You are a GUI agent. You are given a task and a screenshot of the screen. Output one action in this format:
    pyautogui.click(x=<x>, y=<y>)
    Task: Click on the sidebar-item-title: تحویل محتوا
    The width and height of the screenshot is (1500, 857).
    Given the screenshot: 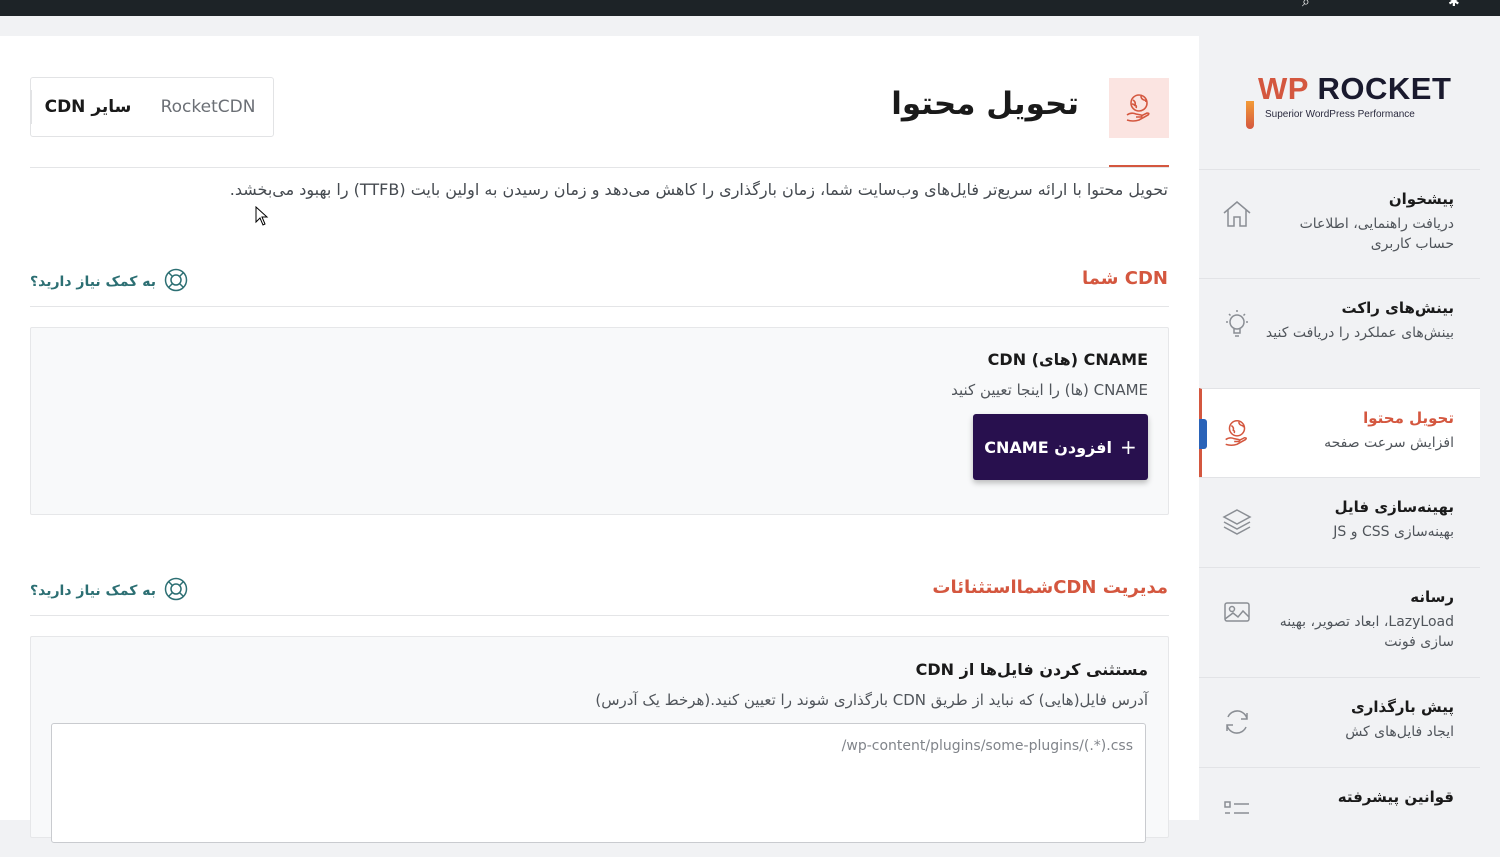 What is the action you would take?
    pyautogui.click(x=1408, y=418)
    